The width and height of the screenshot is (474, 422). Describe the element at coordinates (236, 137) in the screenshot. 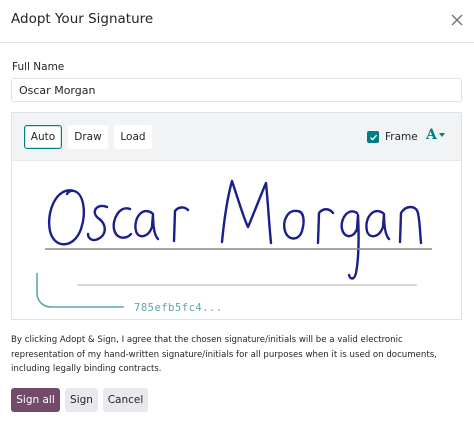

I see `signature-toolbar: Auto Draw Load Frame A` at that location.